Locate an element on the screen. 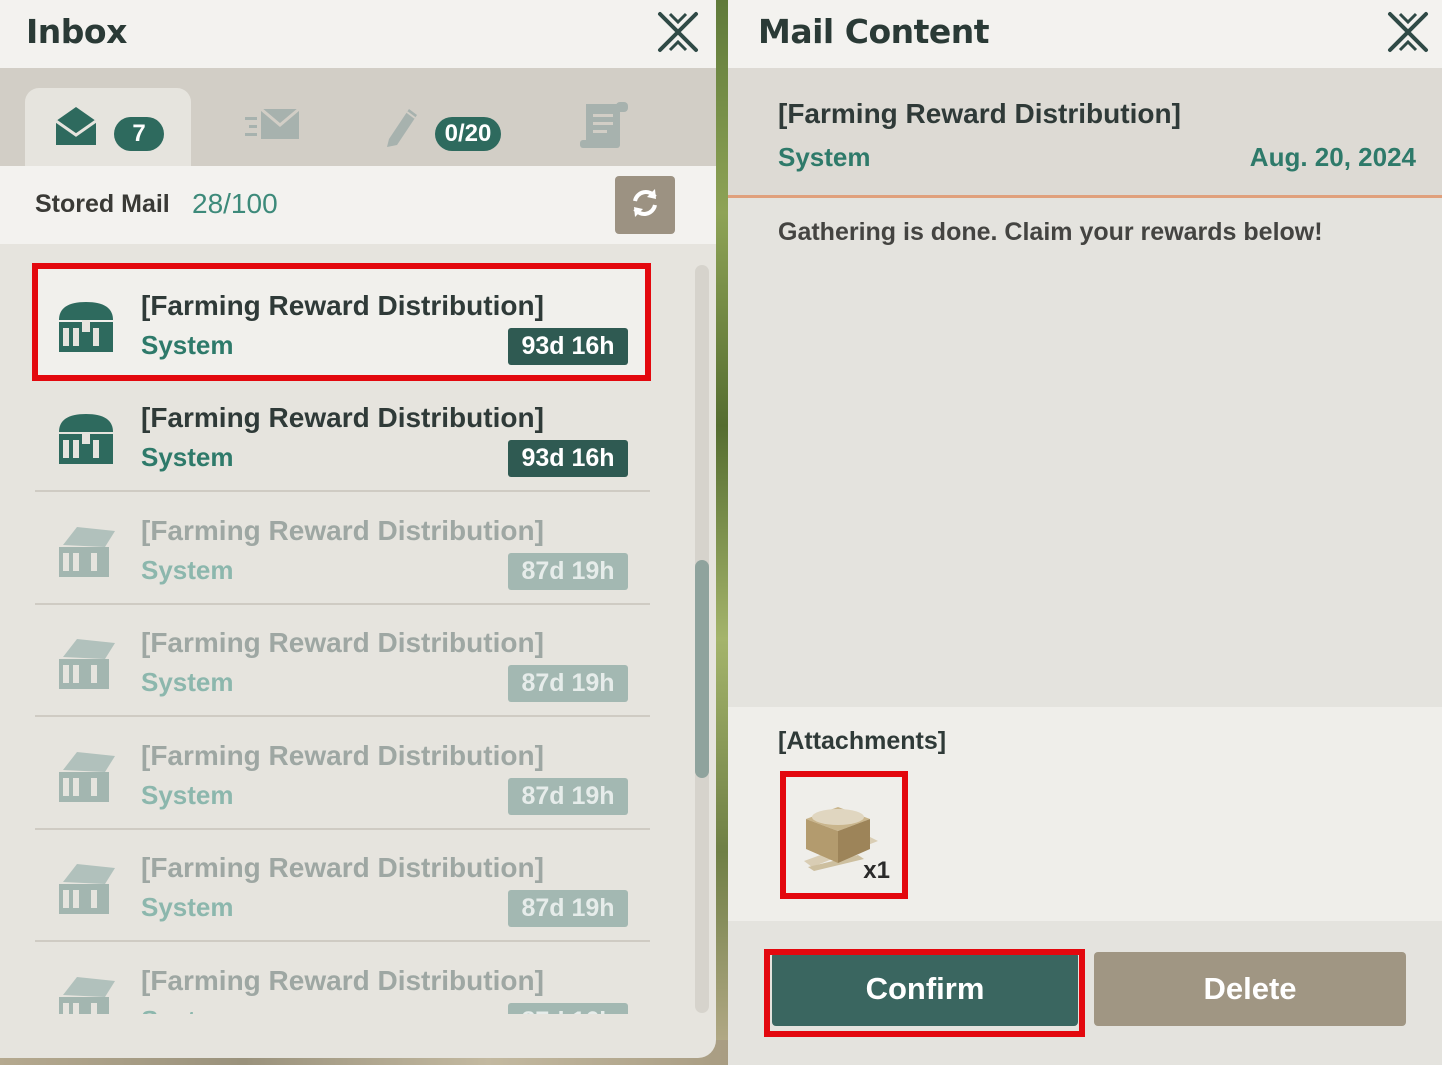 Image resolution: width=1442 pixels, height=1065 pixels. tab-compose-badge: 0/20 is located at coordinates (468, 134).